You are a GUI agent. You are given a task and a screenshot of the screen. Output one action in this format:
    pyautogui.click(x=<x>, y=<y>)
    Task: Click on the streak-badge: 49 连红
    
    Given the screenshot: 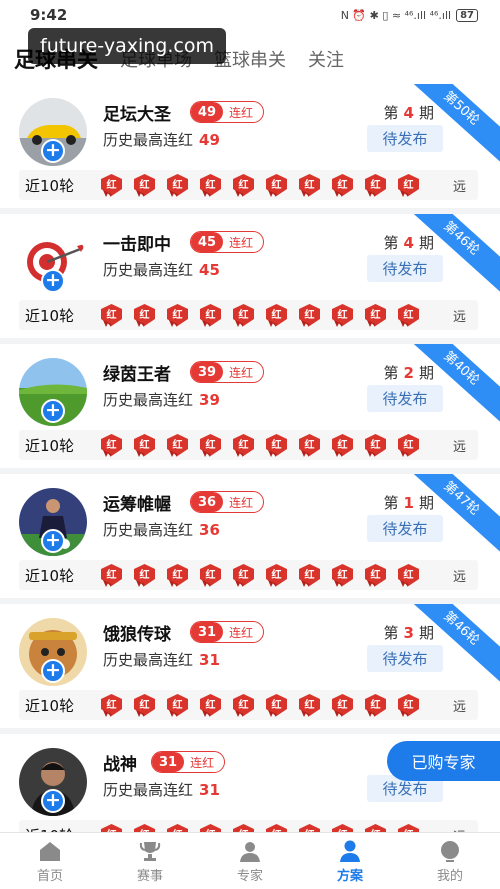 What is the action you would take?
    pyautogui.click(x=227, y=112)
    